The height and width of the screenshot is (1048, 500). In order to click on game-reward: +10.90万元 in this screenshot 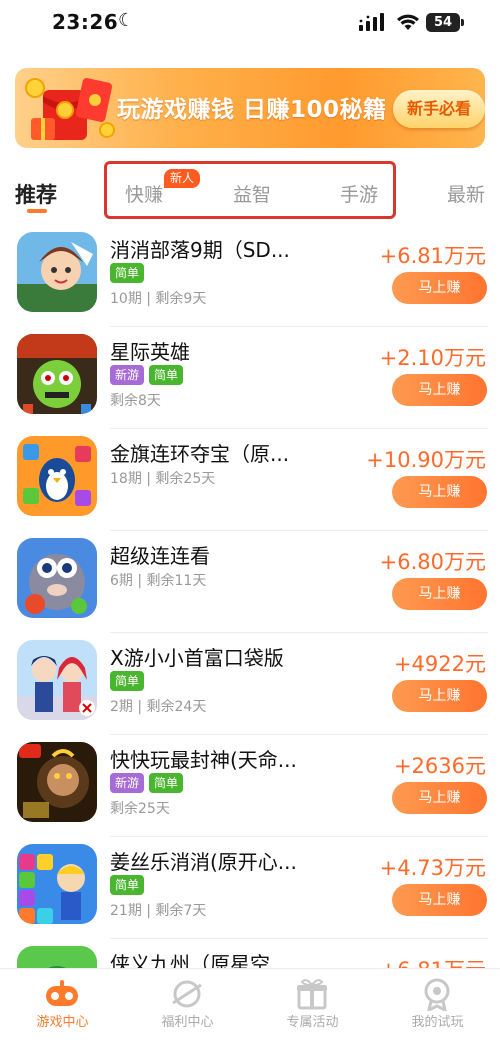, I will do `click(426, 460)`.